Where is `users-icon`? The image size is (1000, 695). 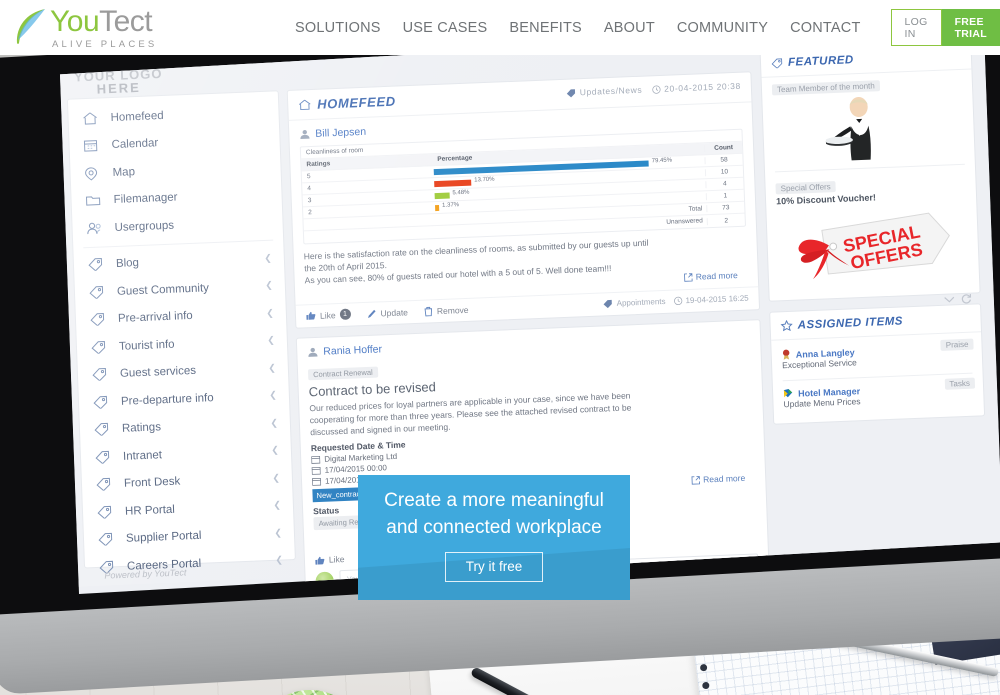
users-icon is located at coordinates (96, 228).